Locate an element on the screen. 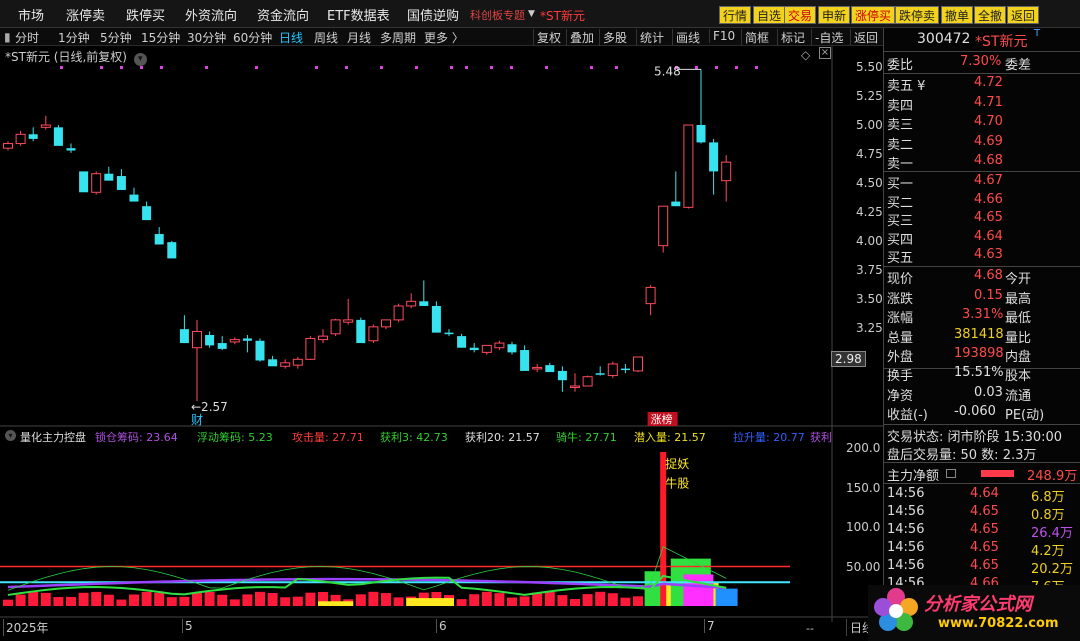 This screenshot has height=641, width=1080. divider is located at coordinates (982, 171).